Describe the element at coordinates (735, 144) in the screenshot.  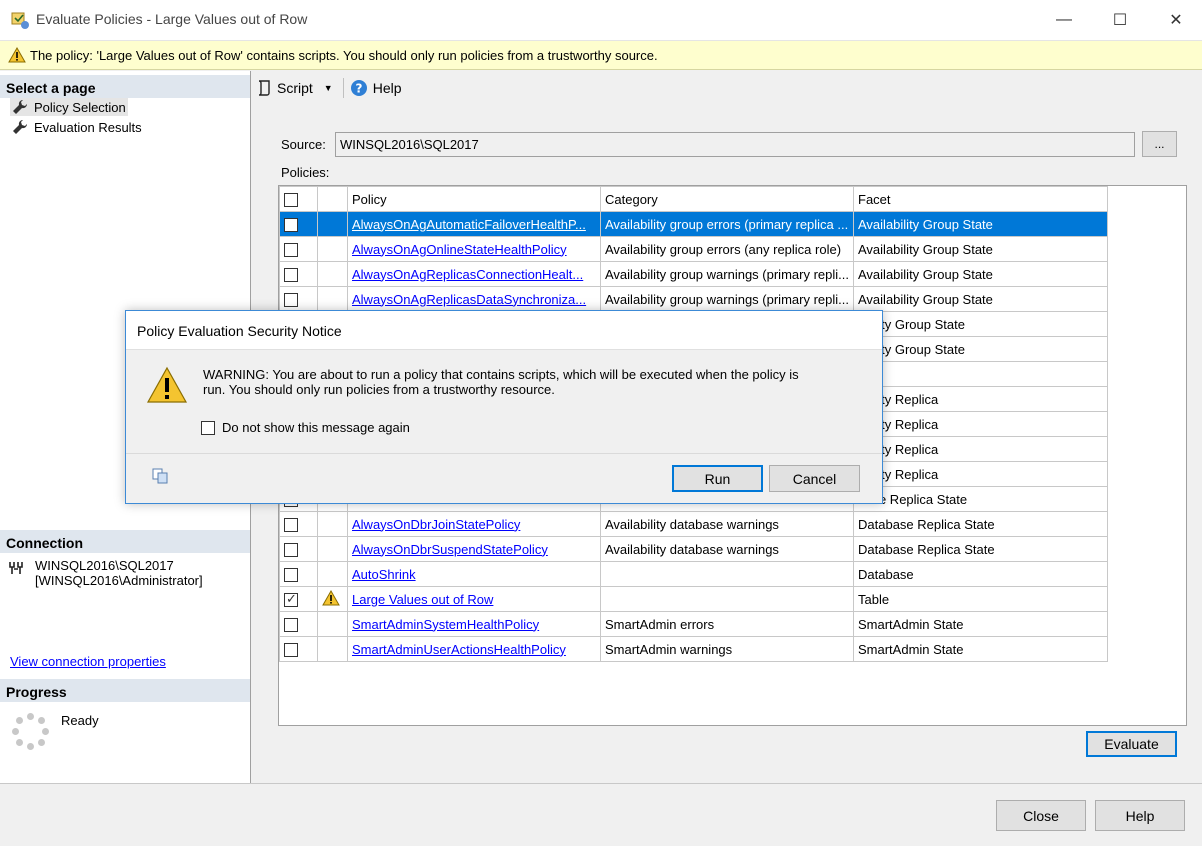
I see `source-field: WINSQL2016\SQL2017` at that location.